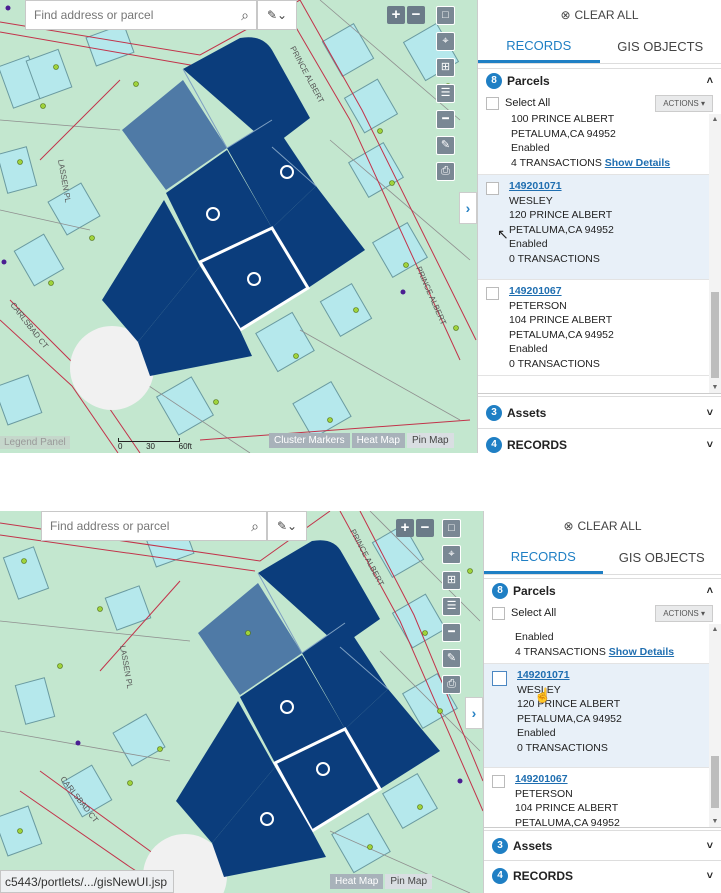 This screenshot has height=893, width=721. I want to click on records-count-badge: 4, so click(500, 875).